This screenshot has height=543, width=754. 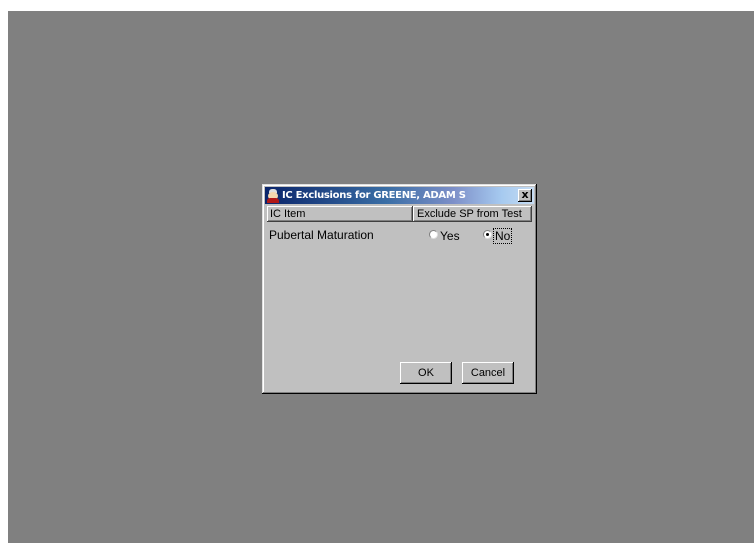 I want to click on close-button: x, so click(x=525, y=195).